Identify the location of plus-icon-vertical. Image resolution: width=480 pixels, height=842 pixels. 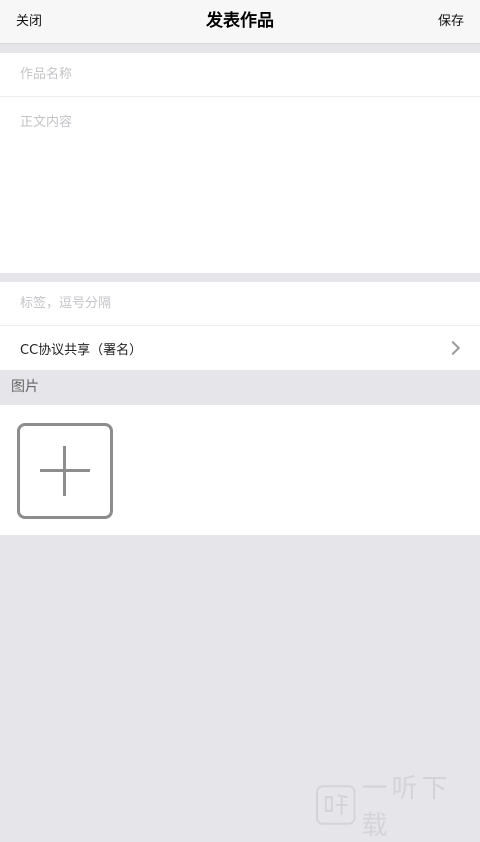
(64, 471).